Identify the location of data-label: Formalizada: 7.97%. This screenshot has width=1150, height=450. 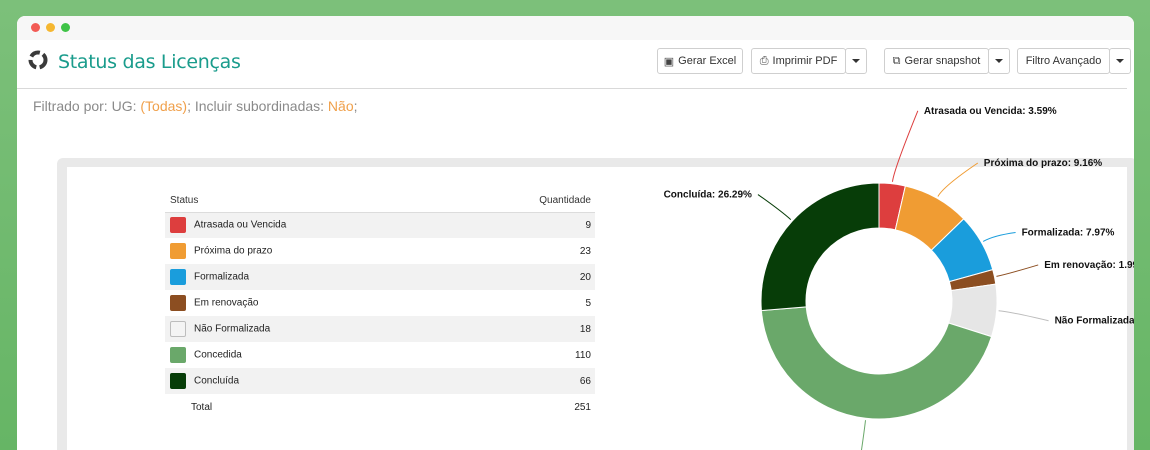
(1068, 232).